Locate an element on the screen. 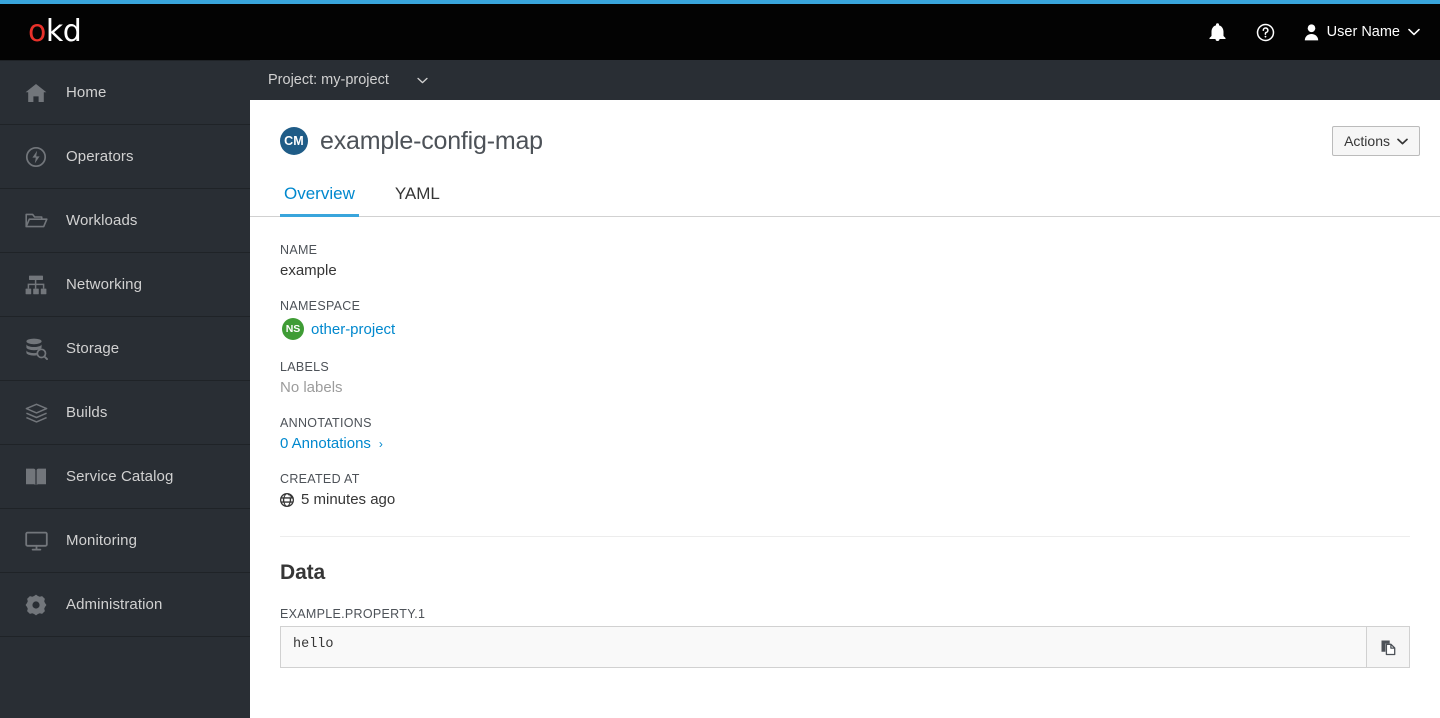  chevron-right-icon: › is located at coordinates (380, 443).